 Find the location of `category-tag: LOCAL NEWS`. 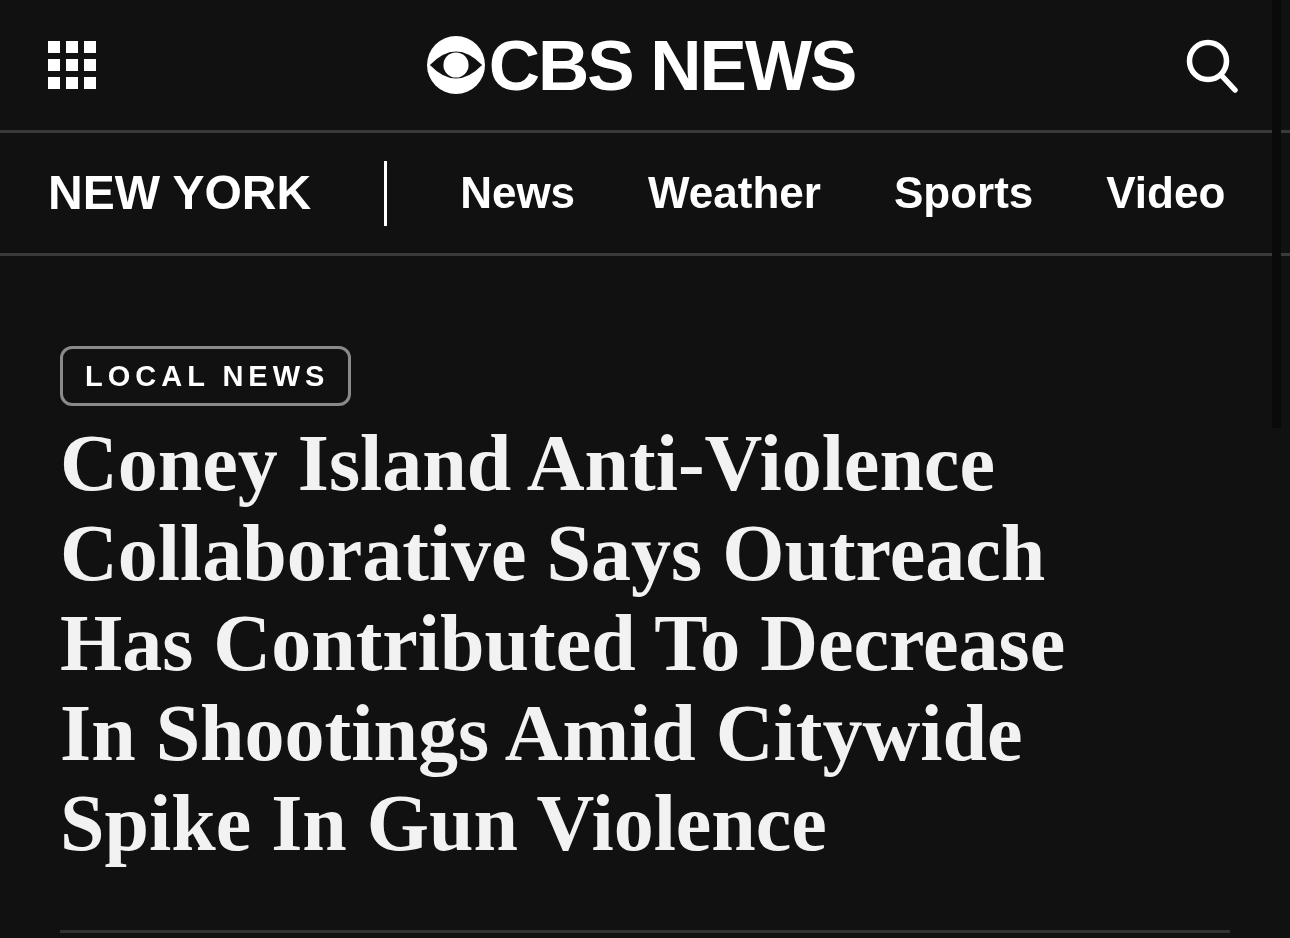

category-tag: LOCAL NEWS is located at coordinates (206, 376).